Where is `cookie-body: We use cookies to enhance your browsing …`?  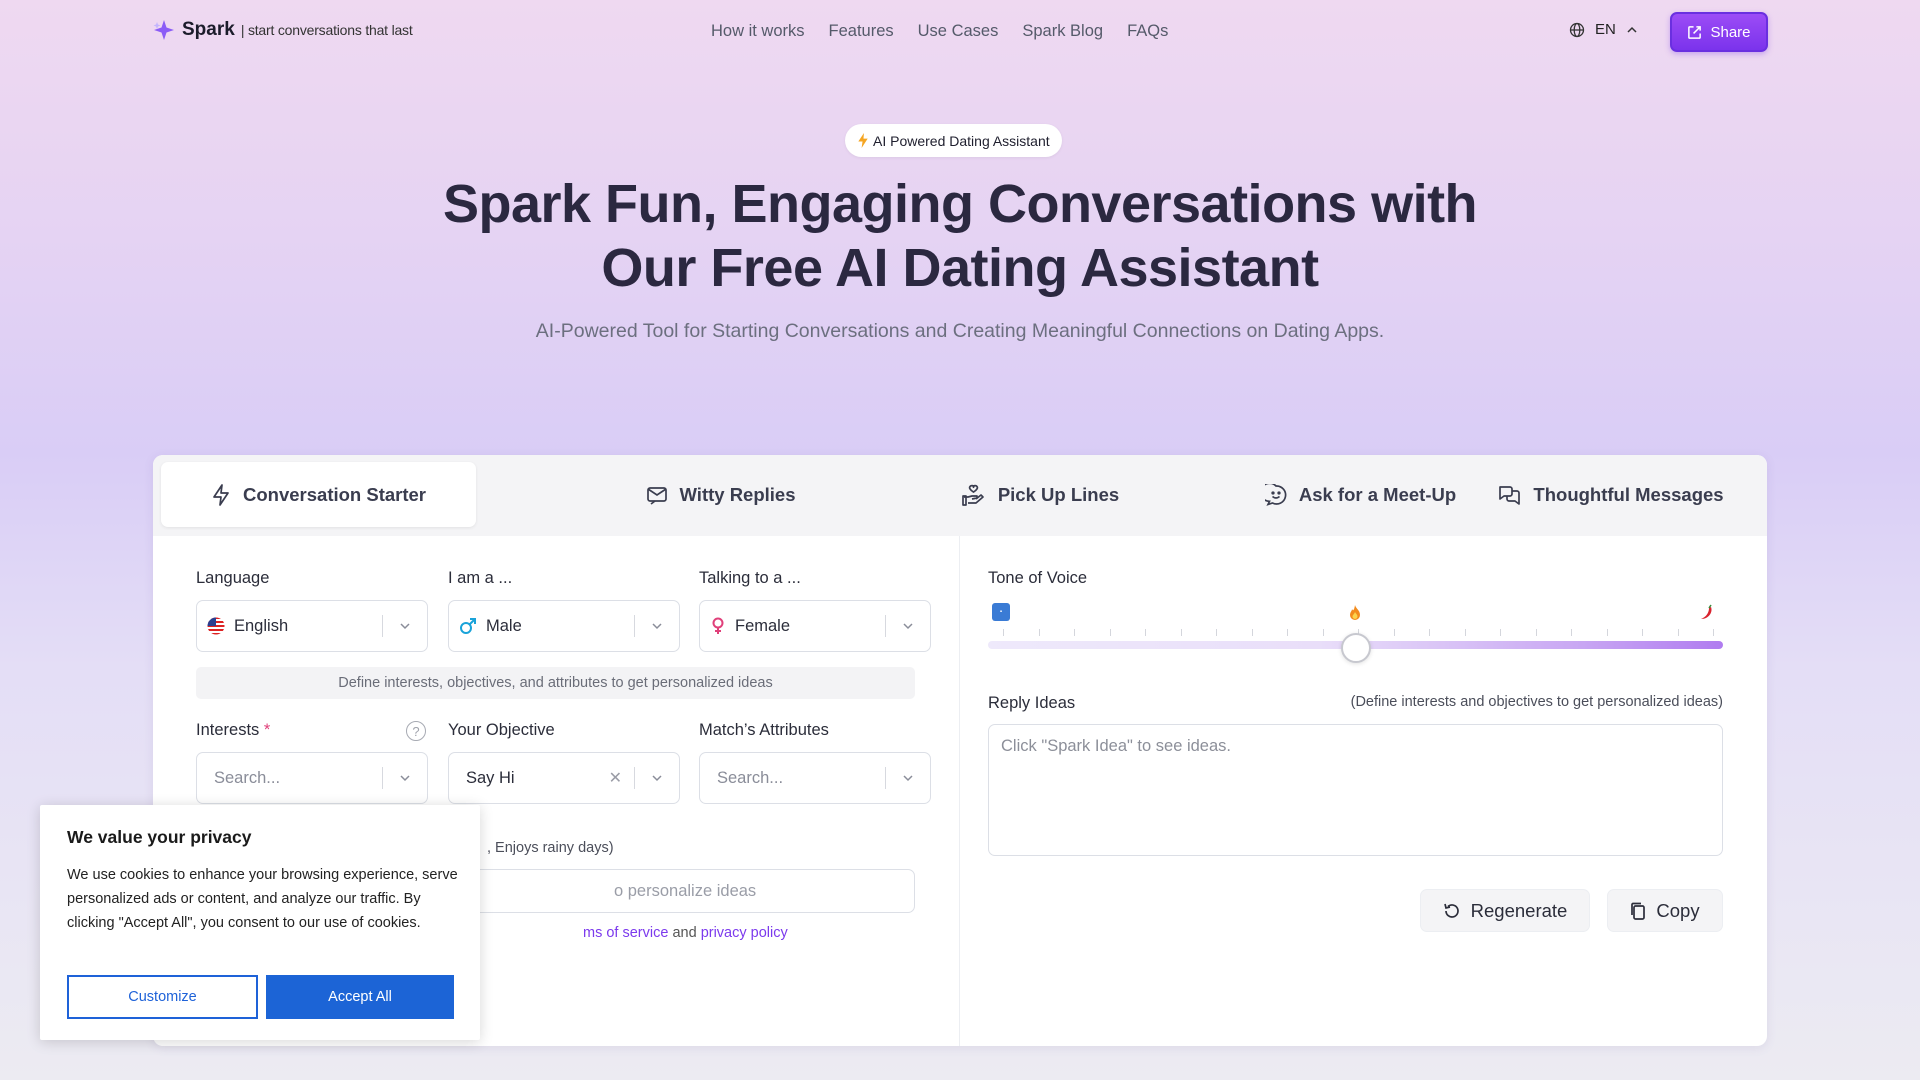
cookie-body: We use cookies to enhance your browsing … is located at coordinates (262, 899).